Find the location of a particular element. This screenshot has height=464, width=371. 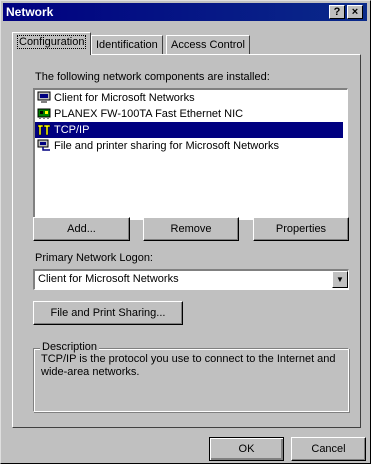

protocol-icon is located at coordinates (44, 130).